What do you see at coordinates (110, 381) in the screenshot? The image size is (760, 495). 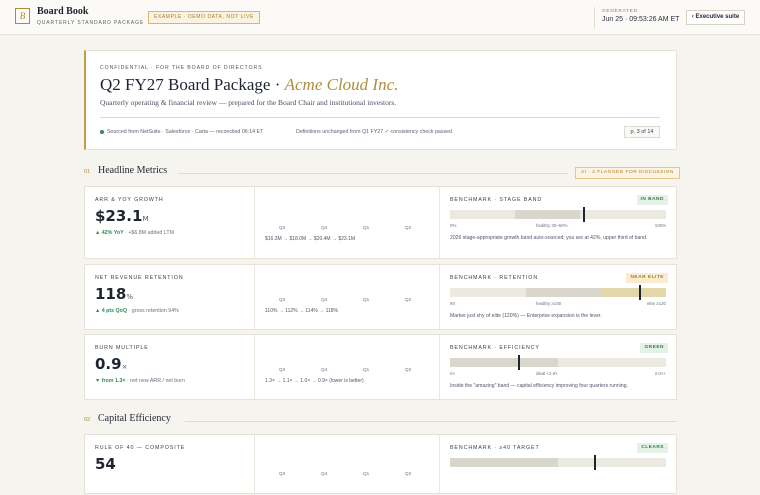 I see `metric-delta-strong: ▼ from 1.3×` at bounding box center [110, 381].